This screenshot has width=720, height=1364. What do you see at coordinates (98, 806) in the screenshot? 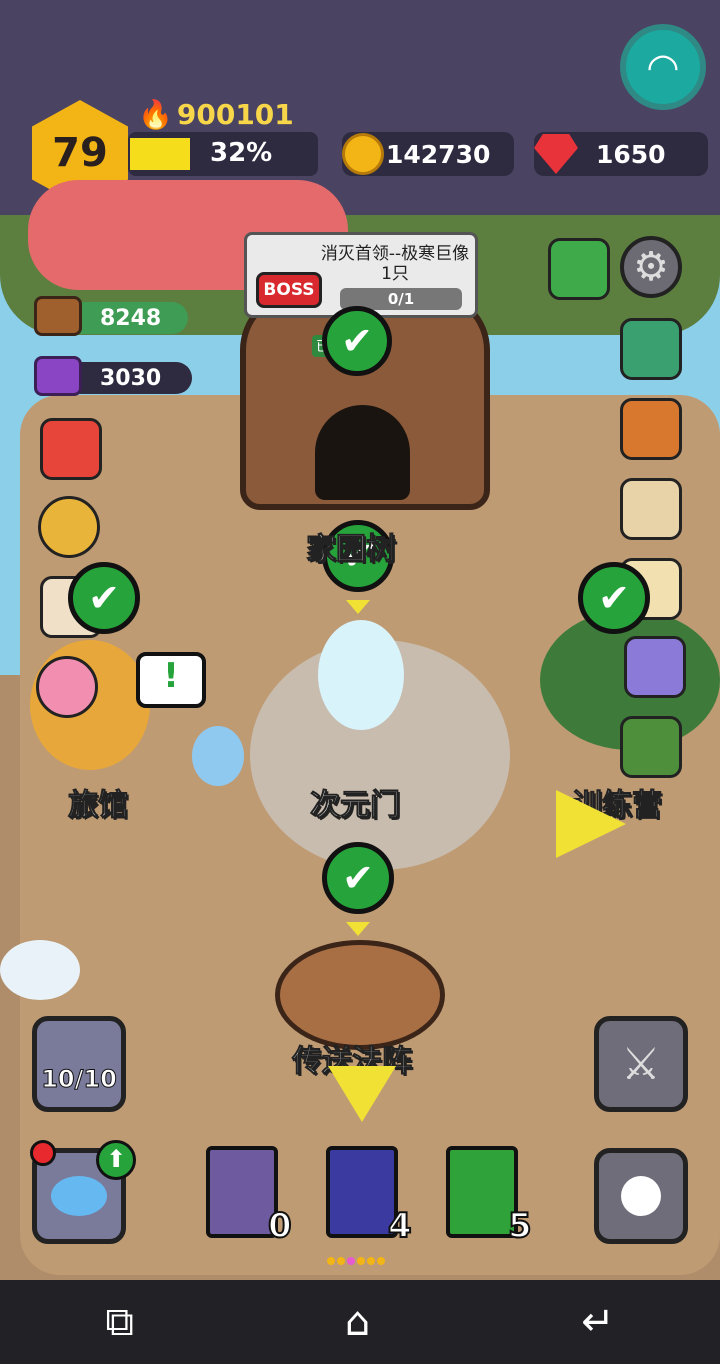
I see `inn-label: 旅馆` at bounding box center [98, 806].